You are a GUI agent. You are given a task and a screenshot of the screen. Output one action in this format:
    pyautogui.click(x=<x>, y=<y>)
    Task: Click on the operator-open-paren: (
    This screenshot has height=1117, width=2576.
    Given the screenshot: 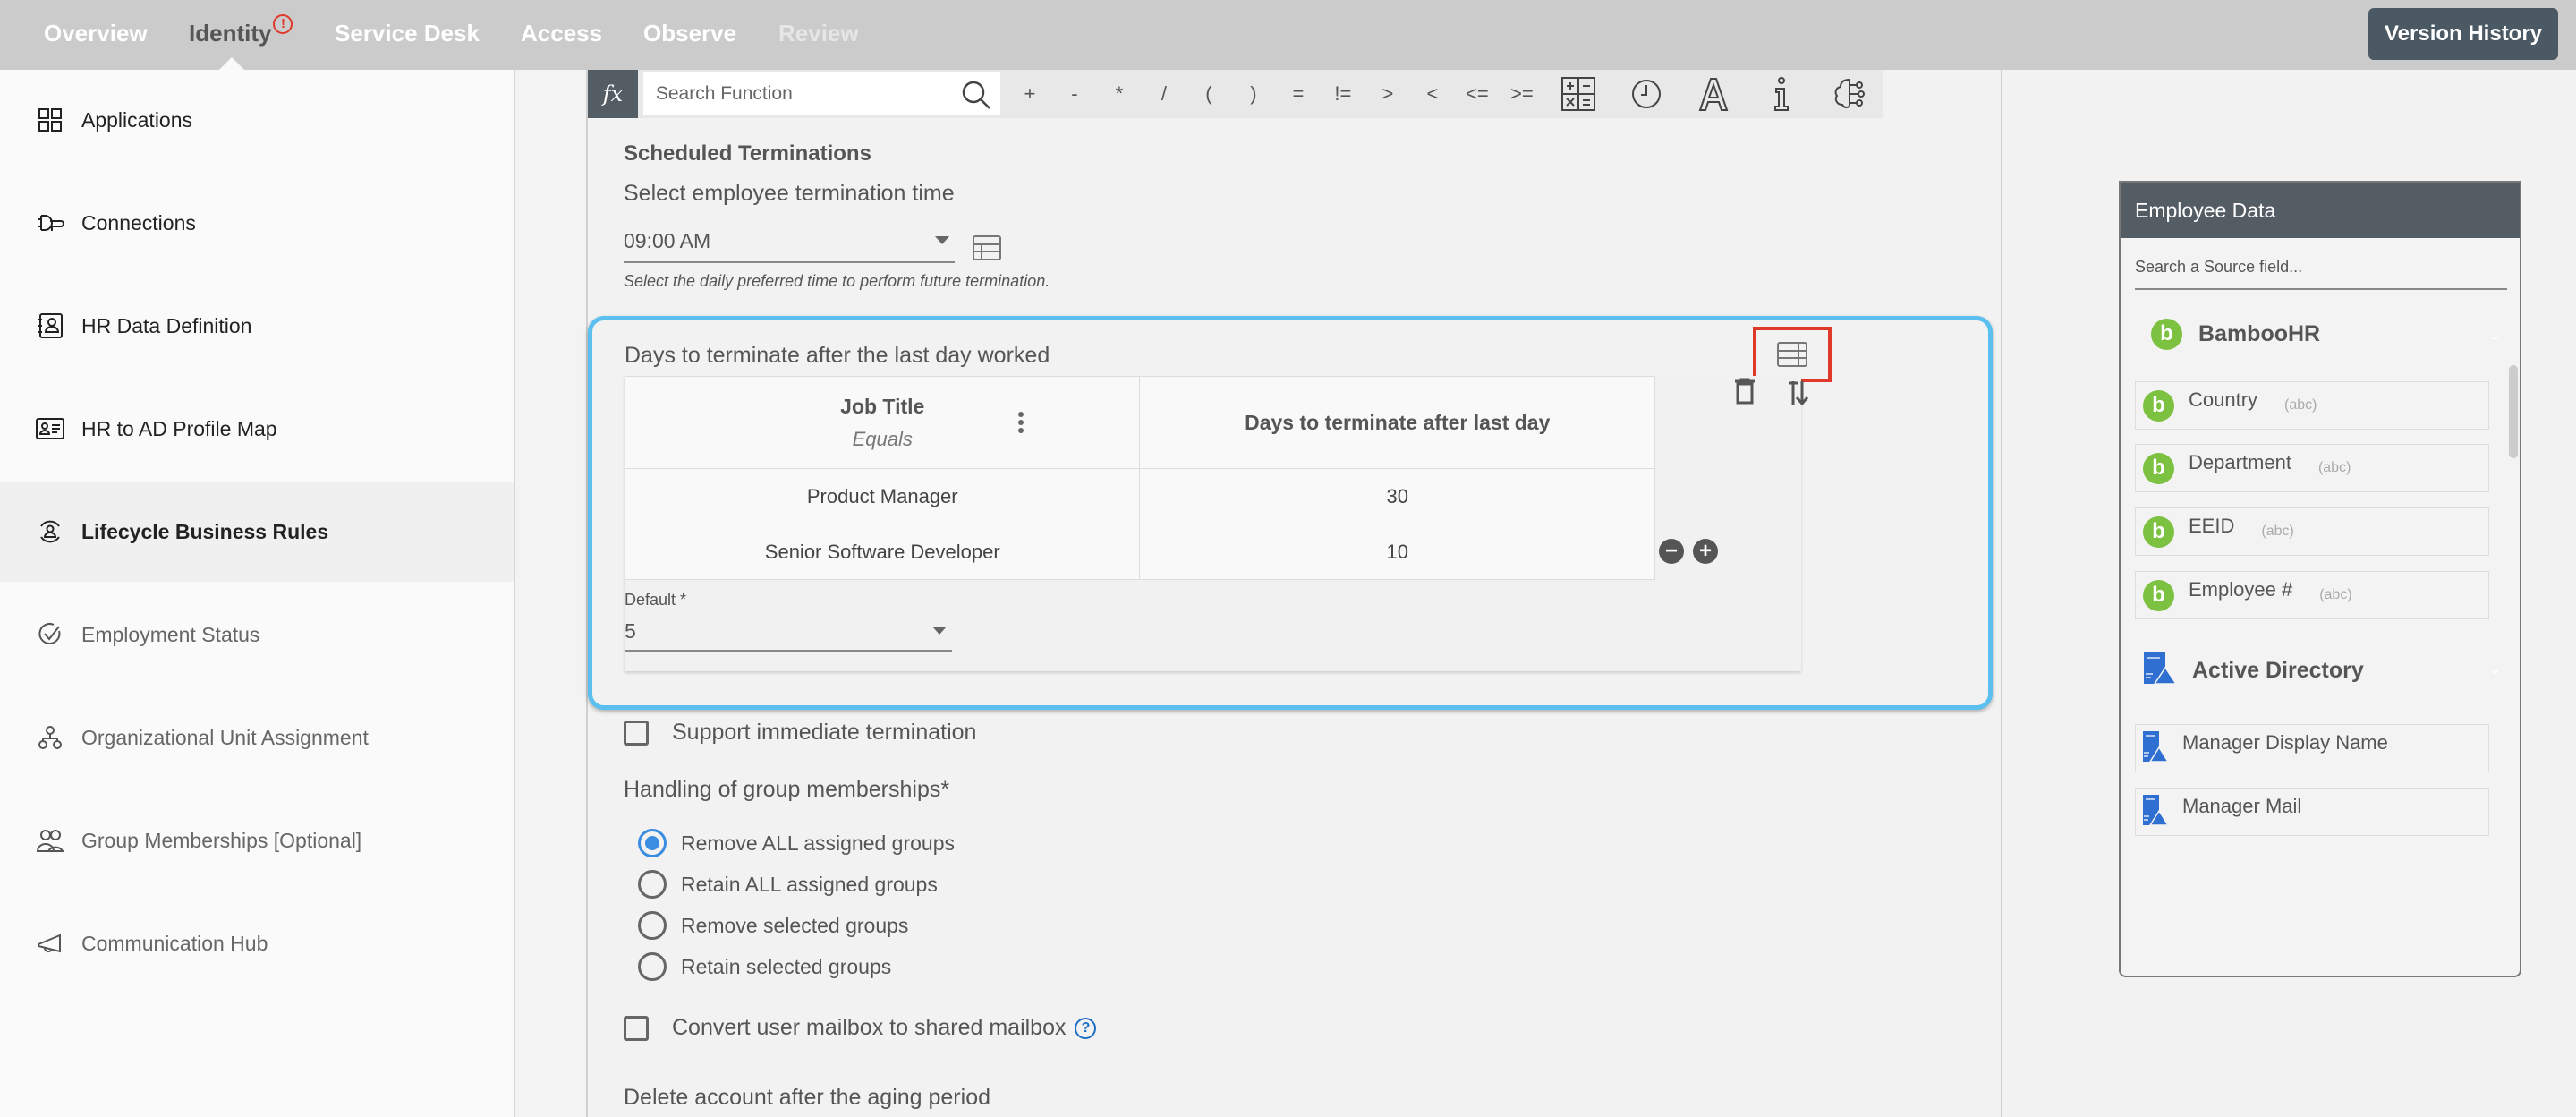 What is the action you would take?
    pyautogui.click(x=1208, y=94)
    